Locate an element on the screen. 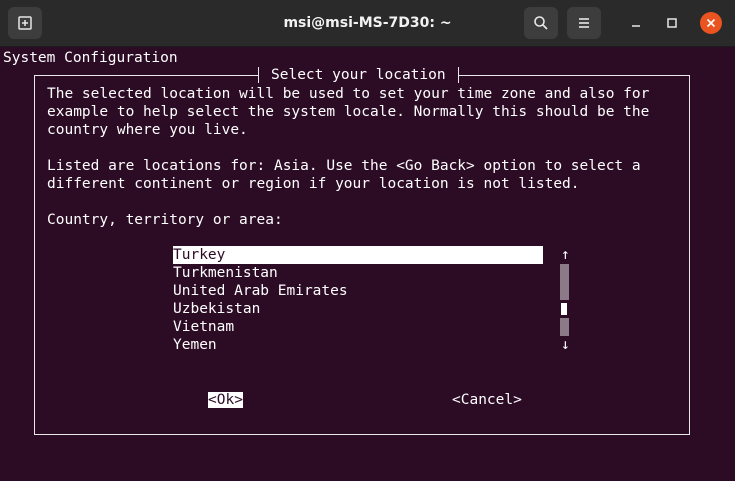 The height and width of the screenshot is (481, 735). list-item-turkmenistan: Turkmenistan is located at coordinates (358, 273).